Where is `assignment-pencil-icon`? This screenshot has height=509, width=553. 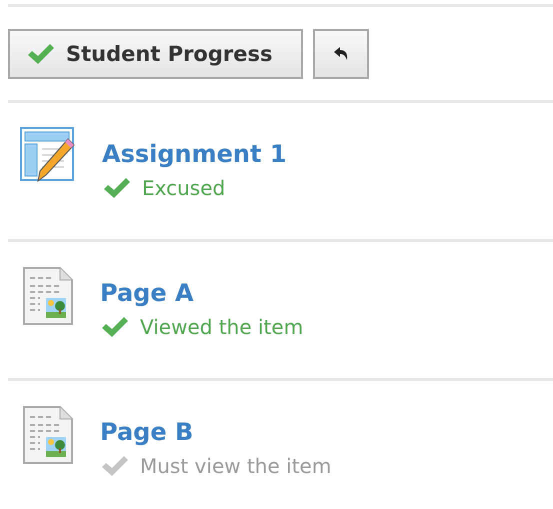
assignment-pencil-icon is located at coordinates (48, 156).